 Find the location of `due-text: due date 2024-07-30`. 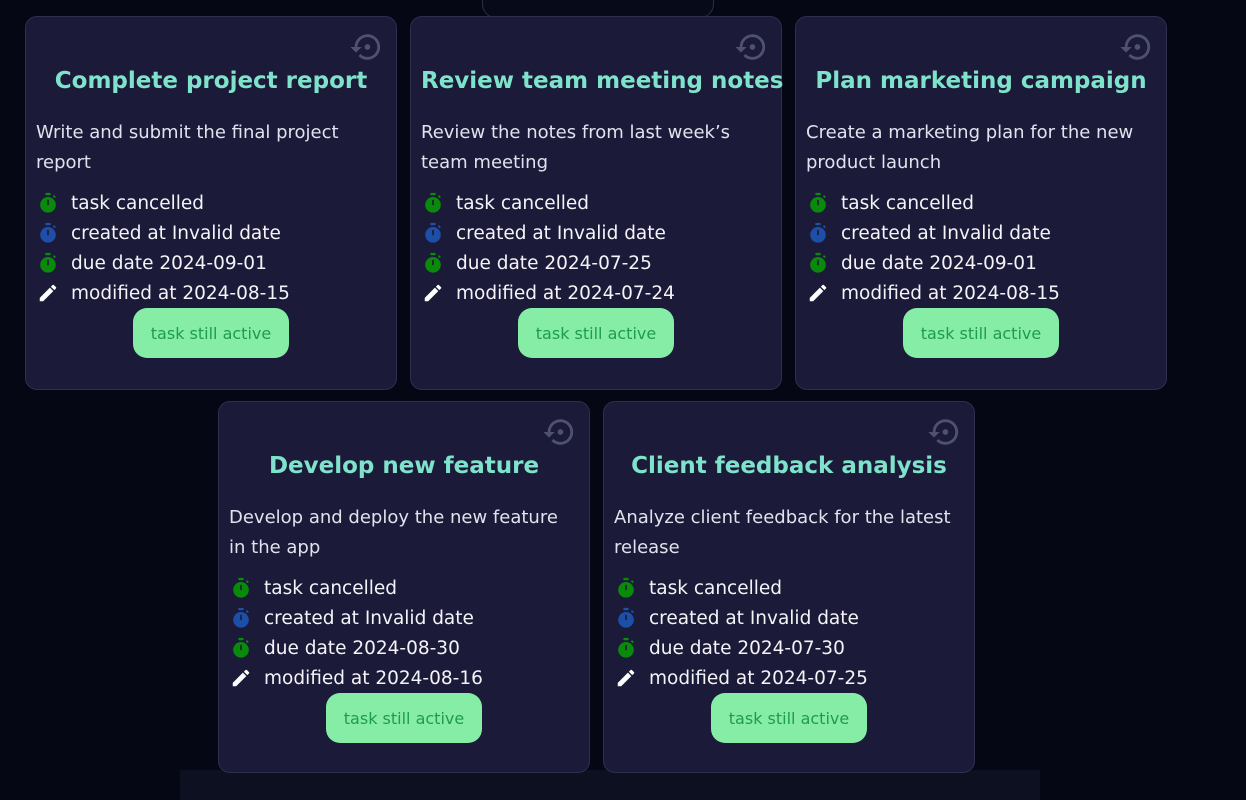

due-text: due date 2024-07-30 is located at coordinates (747, 648).